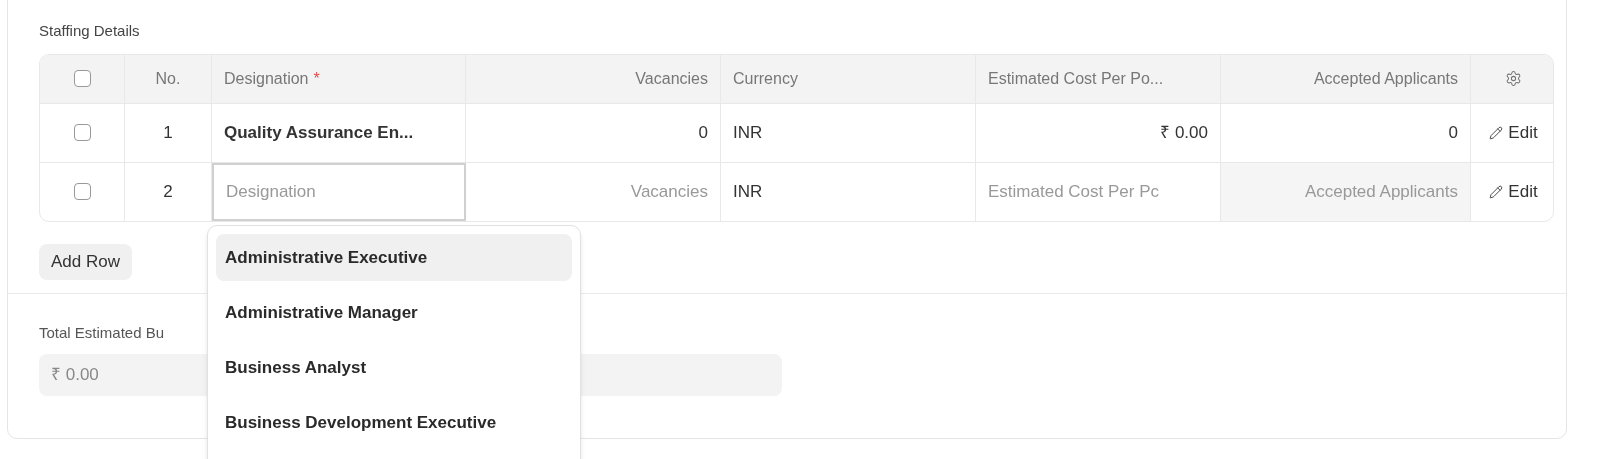 Image resolution: width=1600 pixels, height=459 pixels. I want to click on column-header: Currency, so click(765, 78).